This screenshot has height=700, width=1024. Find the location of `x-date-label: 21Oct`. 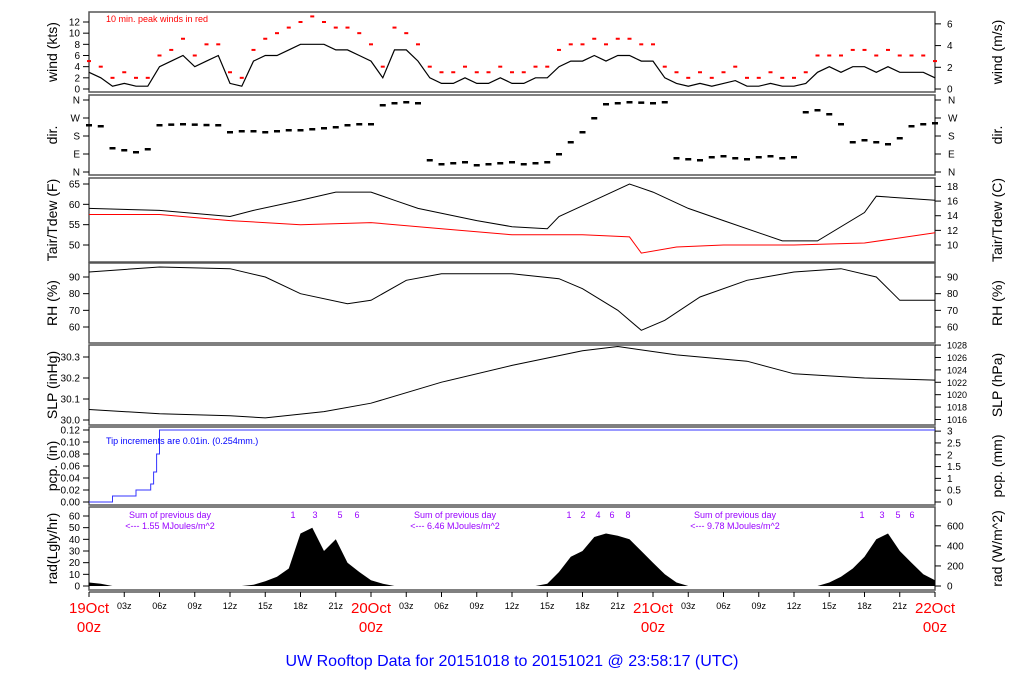

x-date-label: 21Oct is located at coordinates (653, 608).